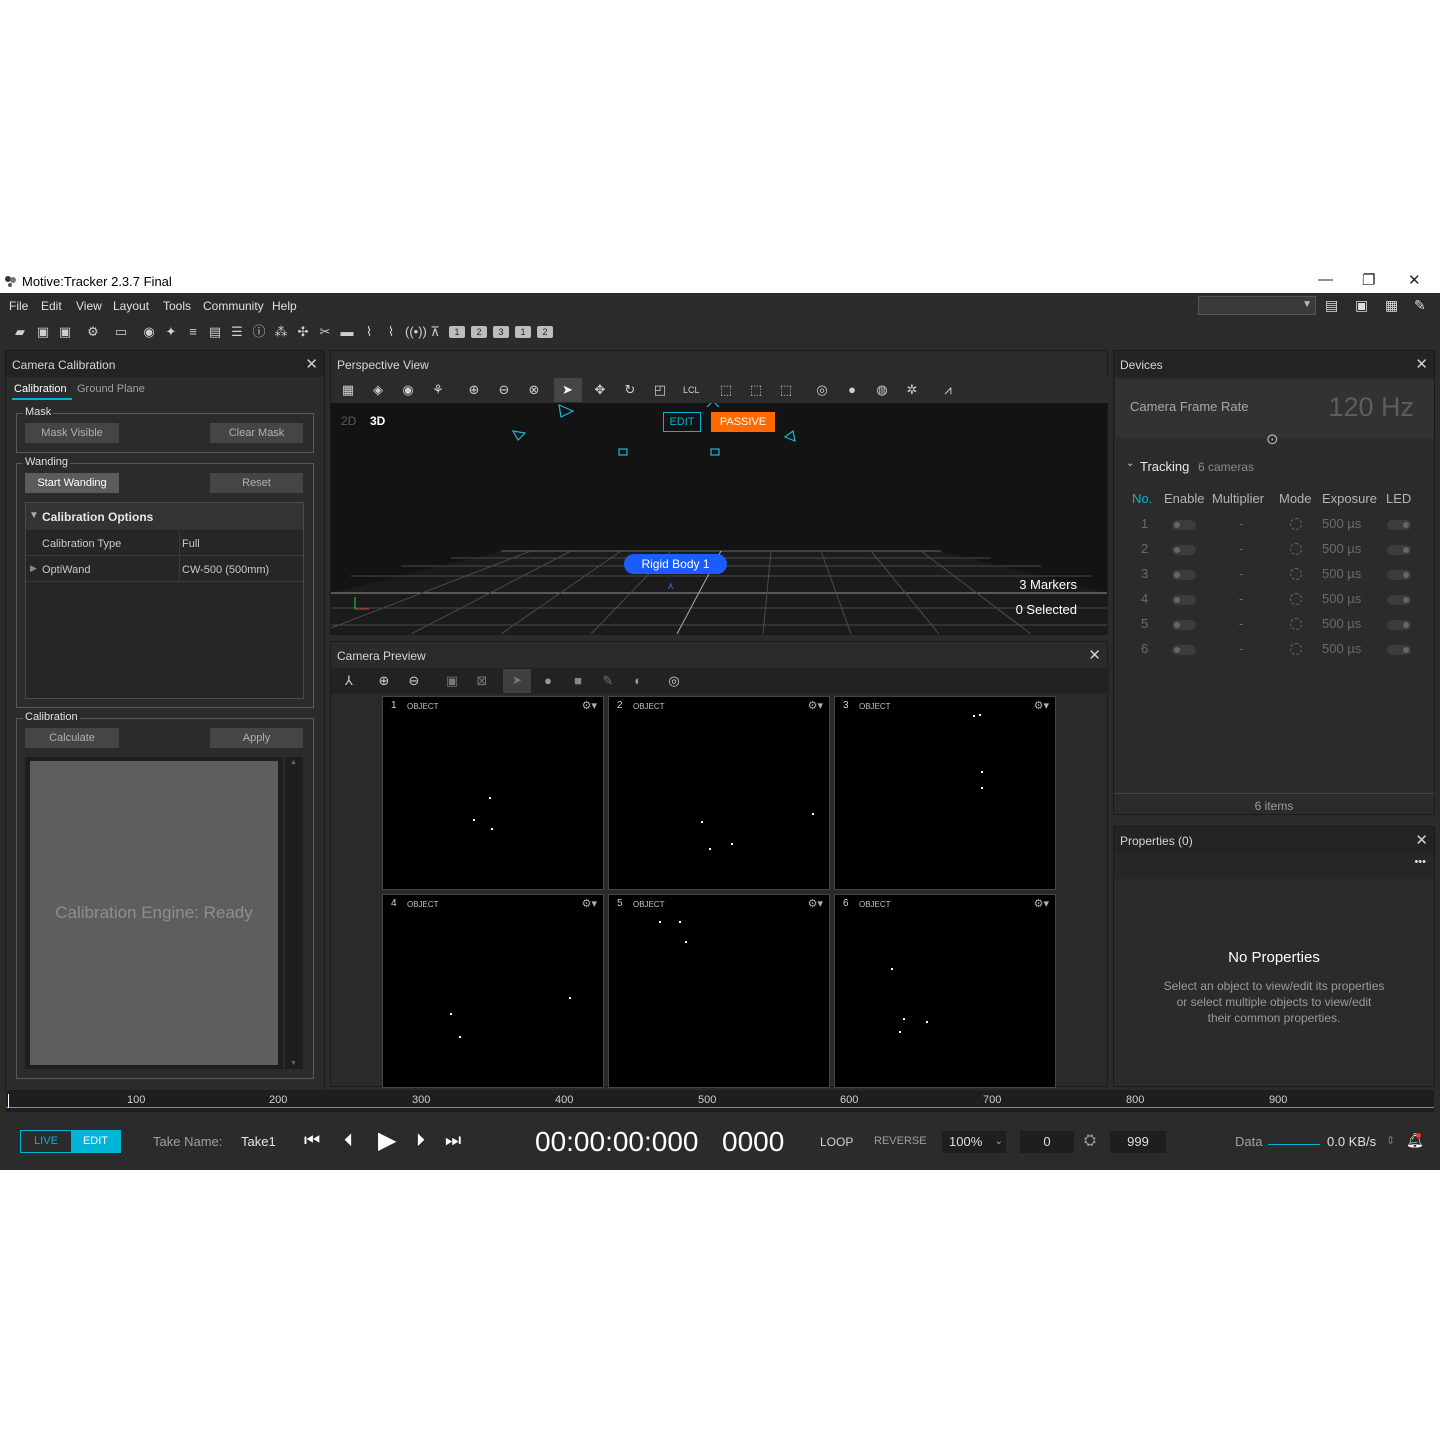 The image size is (1440, 1440). What do you see at coordinates (378, 390) in the screenshot?
I see `cube-icon: ◈` at bounding box center [378, 390].